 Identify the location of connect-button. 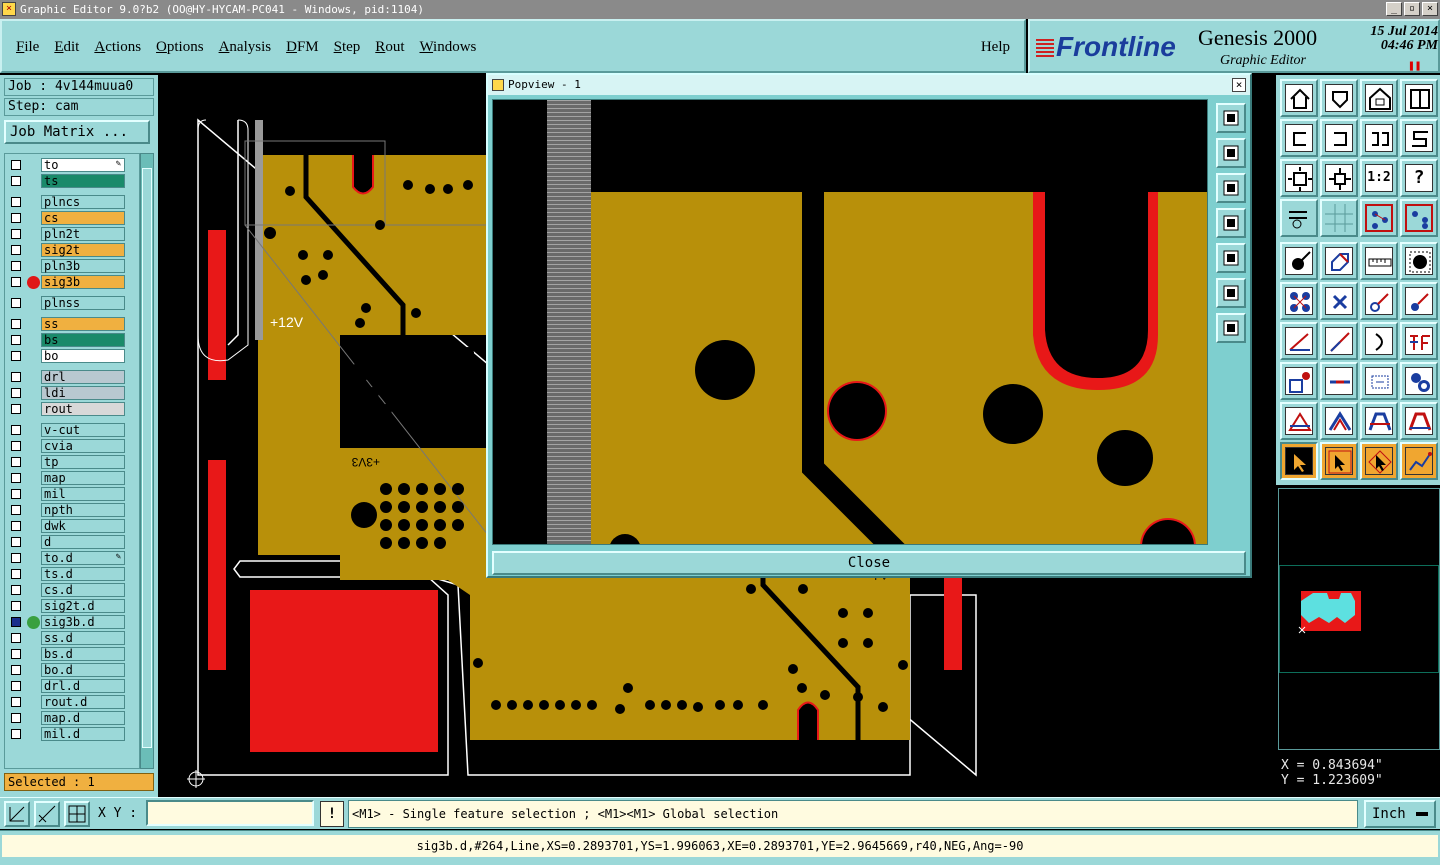
(1299, 301).